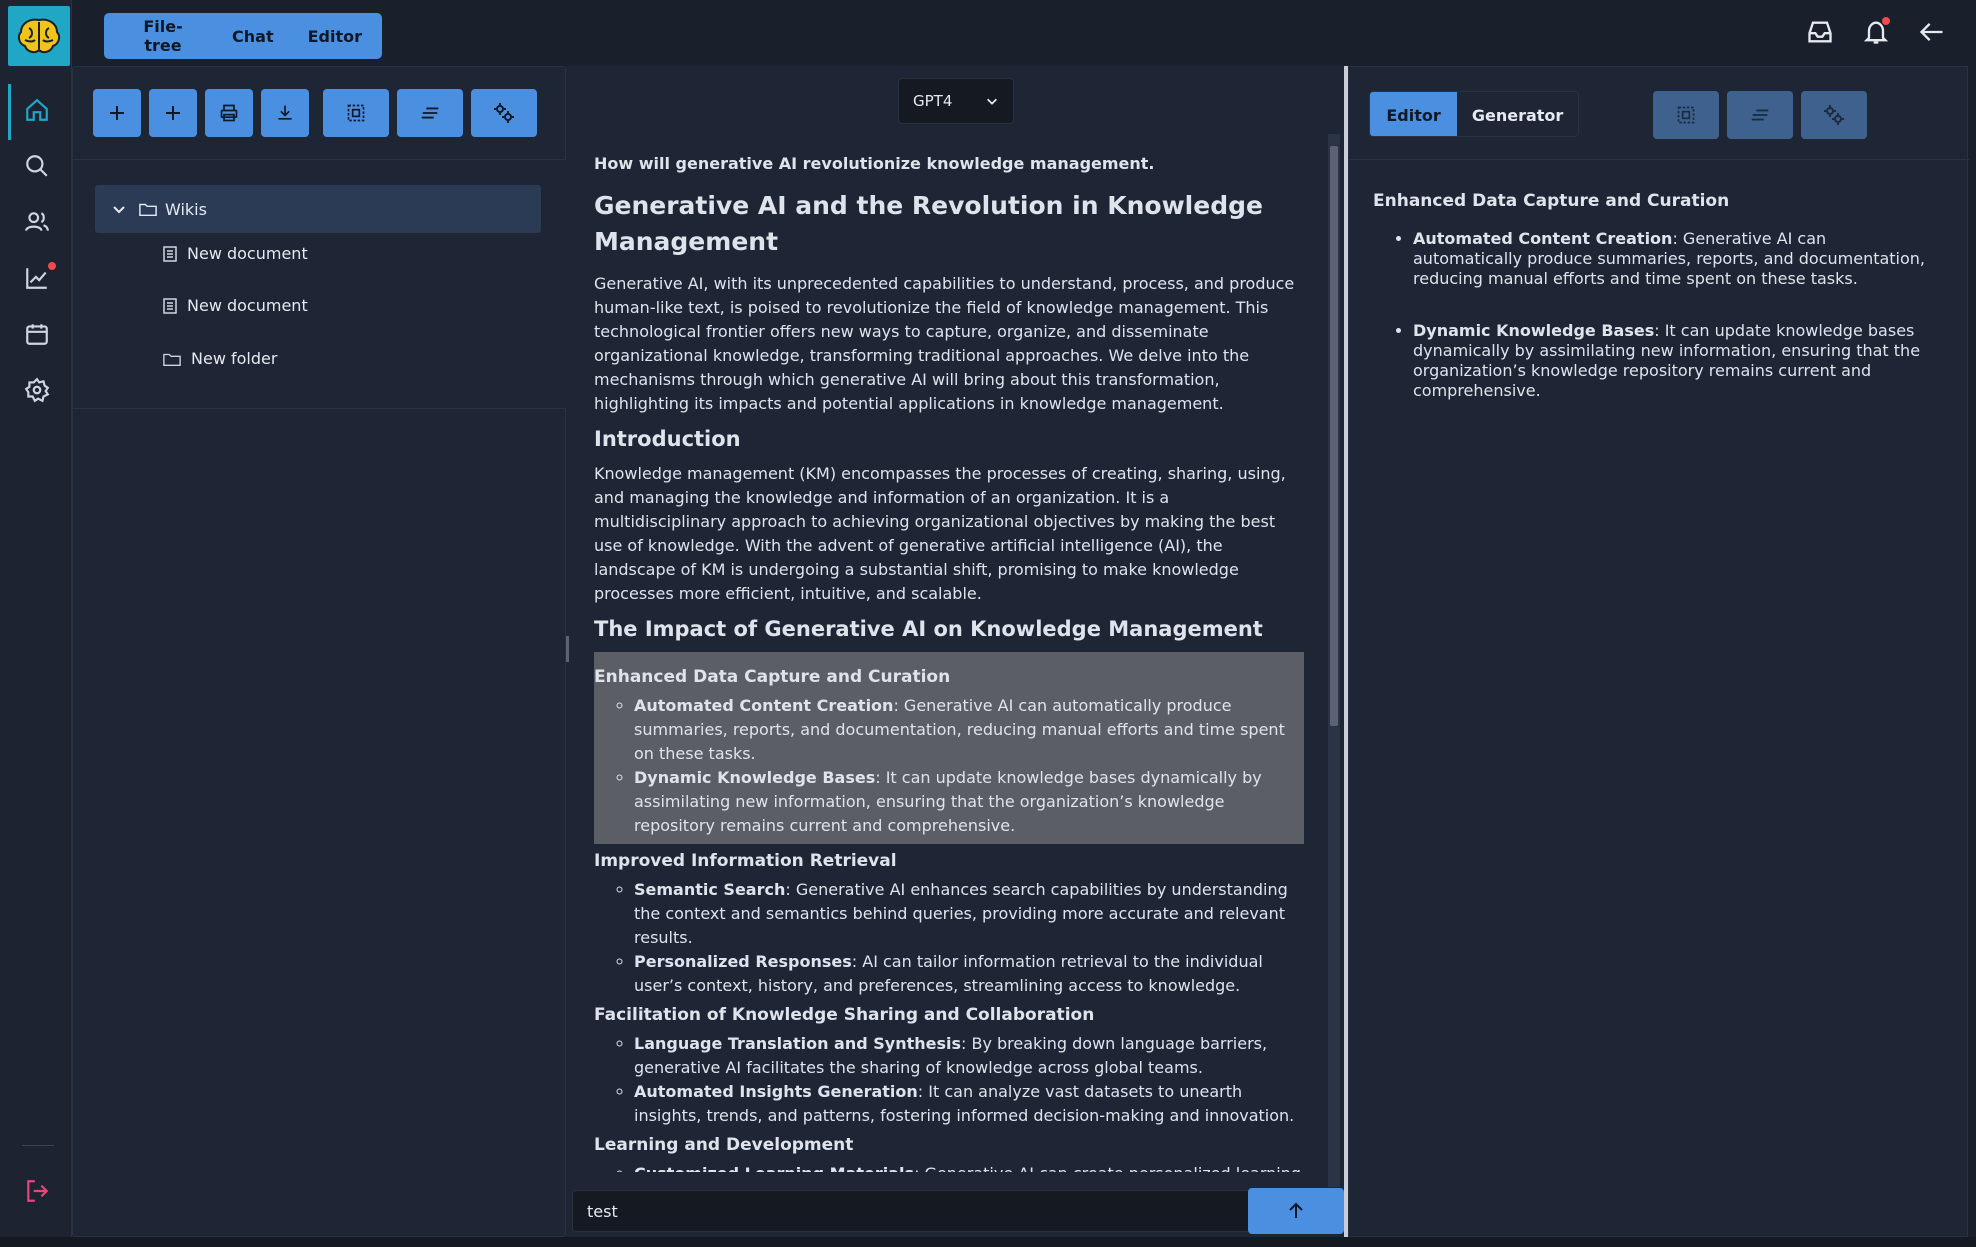  Describe the element at coordinates (338, 36) in the screenshot. I see `tab-editor: Editor` at that location.